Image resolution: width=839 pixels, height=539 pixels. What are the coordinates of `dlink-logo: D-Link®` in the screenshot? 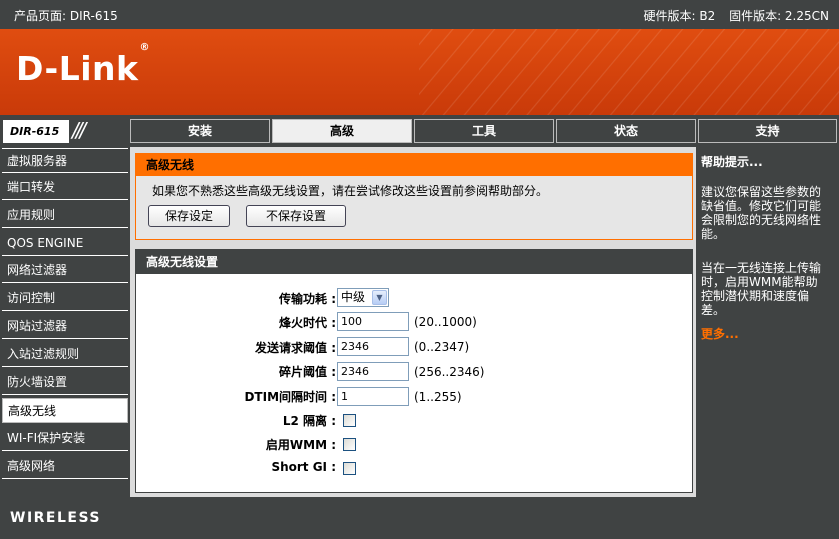 It's located at (83, 65).